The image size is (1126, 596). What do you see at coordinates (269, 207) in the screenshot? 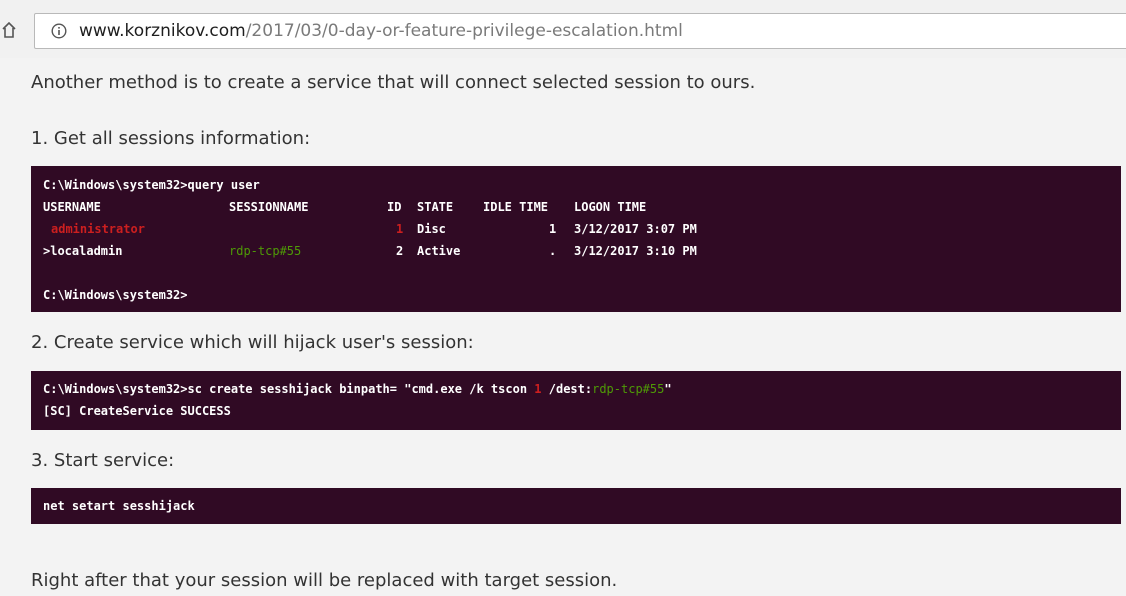
I see `col-header-sessionname: SESSIONNAME` at bounding box center [269, 207].